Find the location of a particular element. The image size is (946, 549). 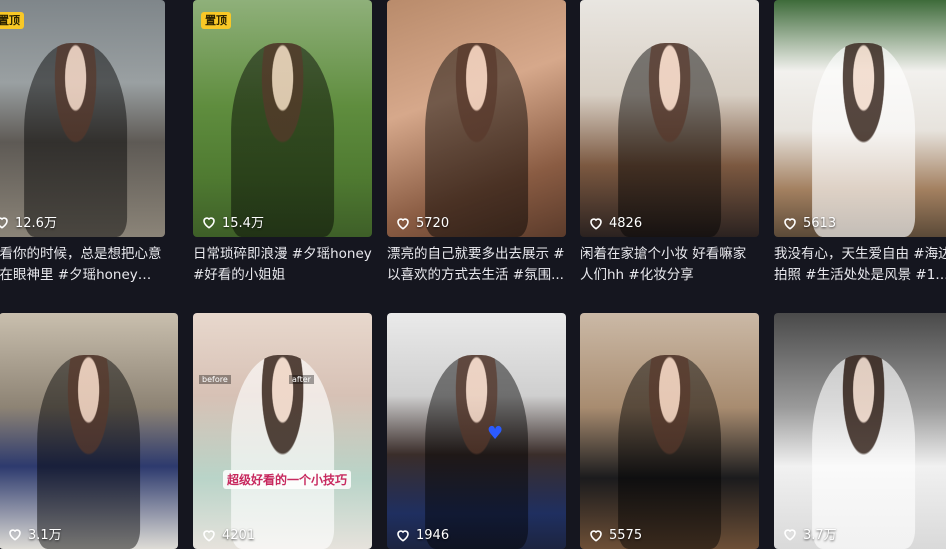

like-count-value: 5575 is located at coordinates (626, 535).